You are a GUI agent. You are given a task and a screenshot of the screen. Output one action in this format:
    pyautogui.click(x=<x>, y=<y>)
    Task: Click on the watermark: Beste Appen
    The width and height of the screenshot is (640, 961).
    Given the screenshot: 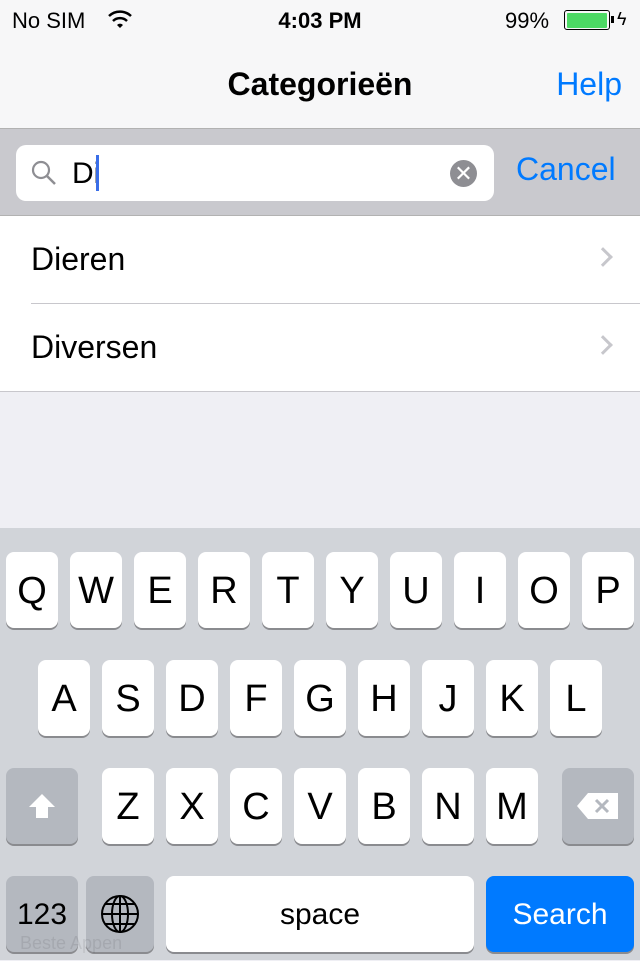 What is the action you would take?
    pyautogui.click(x=71, y=943)
    